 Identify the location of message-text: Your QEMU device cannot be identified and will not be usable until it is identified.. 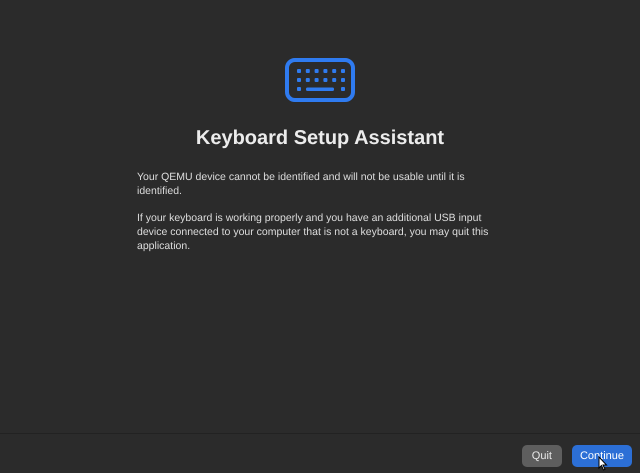
(301, 184).